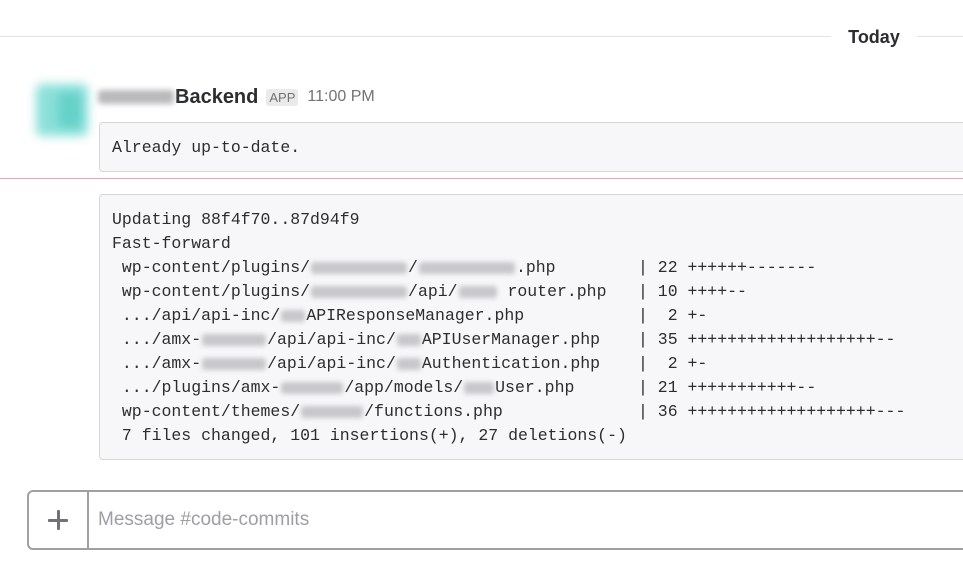  What do you see at coordinates (433, 291) in the screenshot?
I see `path-segment: /api/` at bounding box center [433, 291].